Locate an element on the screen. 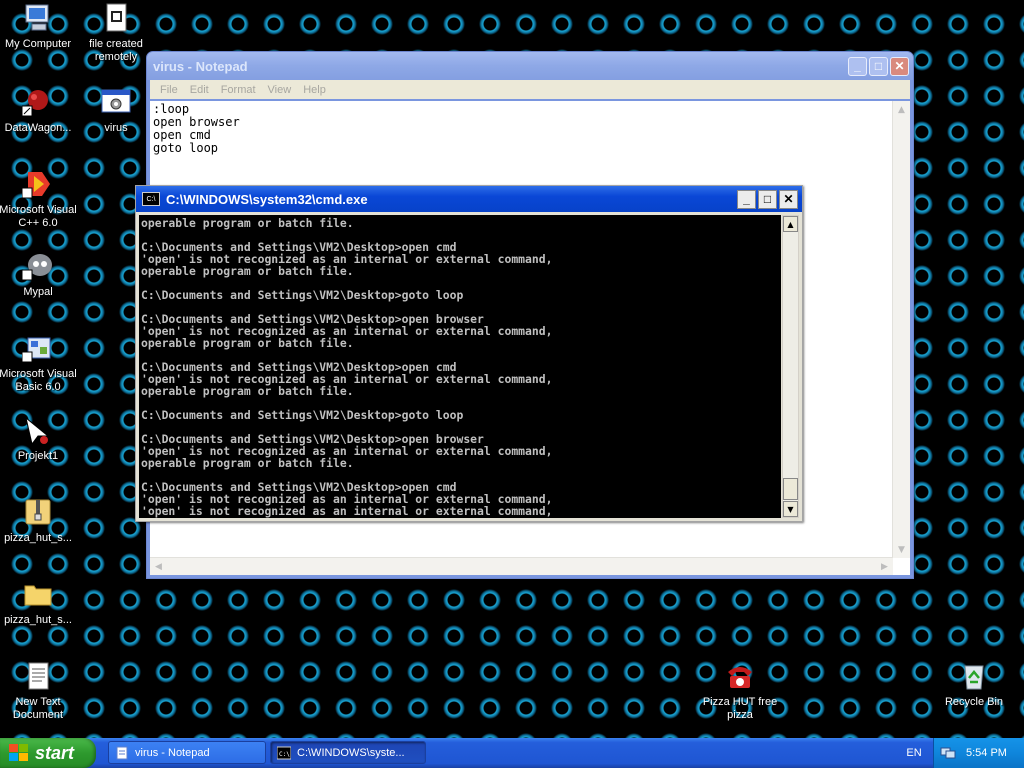 Image resolution: width=1024 pixels, height=768 pixels. scroll-thumb is located at coordinates (790, 489).